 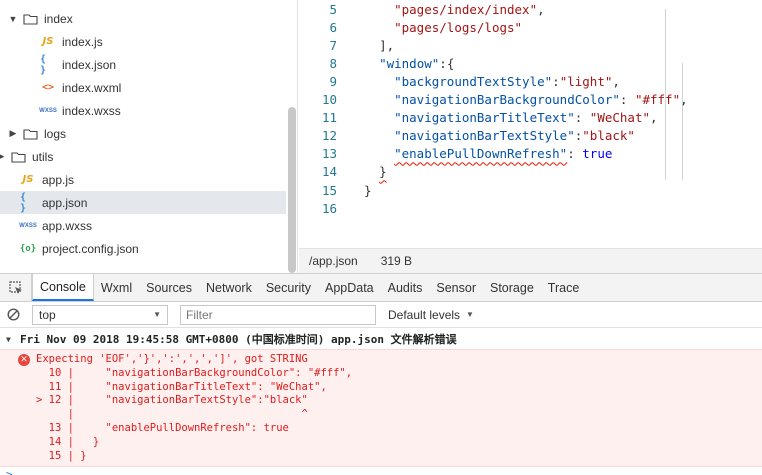 What do you see at coordinates (30, 19) in the screenshot?
I see `folder-open-icon` at bounding box center [30, 19].